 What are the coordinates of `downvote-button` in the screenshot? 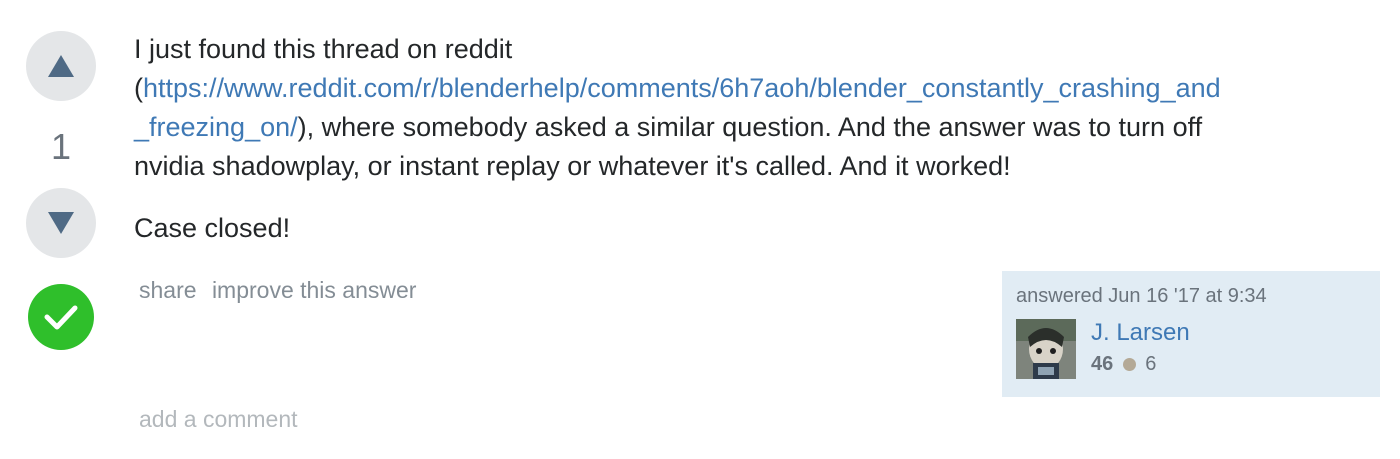 It's located at (61, 223).